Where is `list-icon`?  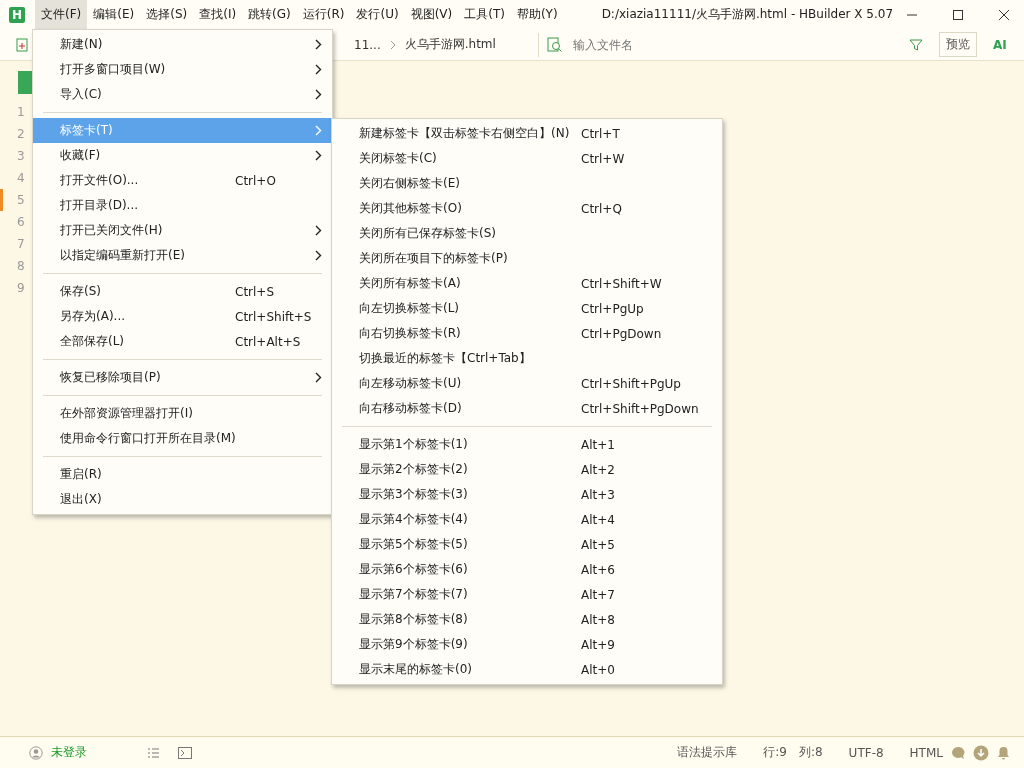 list-icon is located at coordinates (153, 752).